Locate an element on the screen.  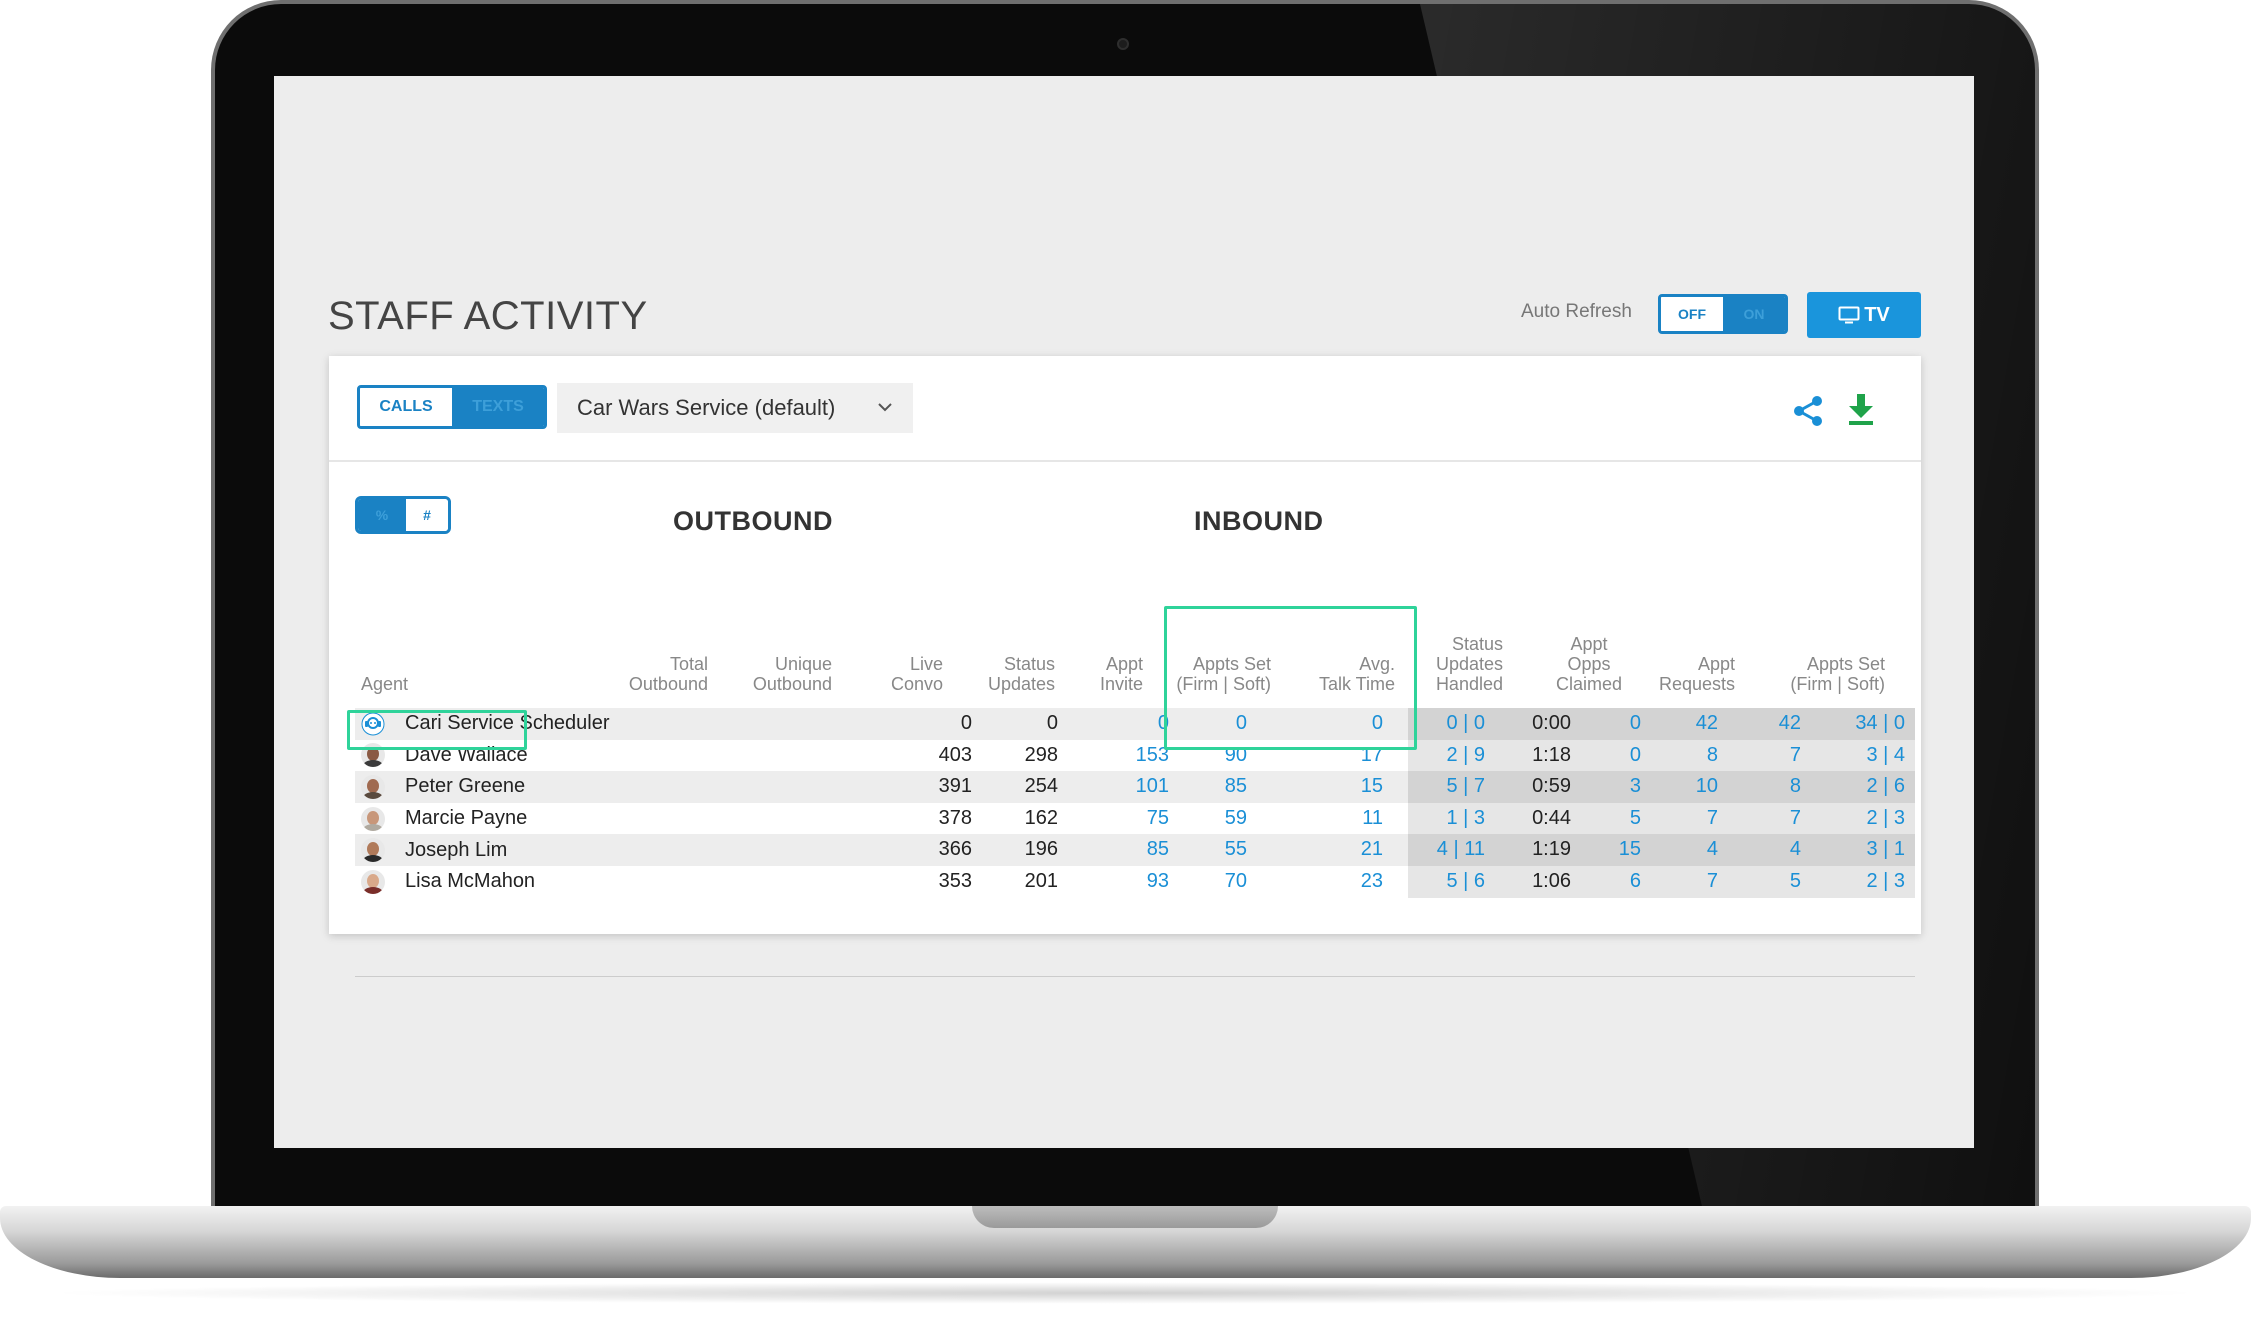
cell-invite: 21 is located at coordinates (1372, 850).